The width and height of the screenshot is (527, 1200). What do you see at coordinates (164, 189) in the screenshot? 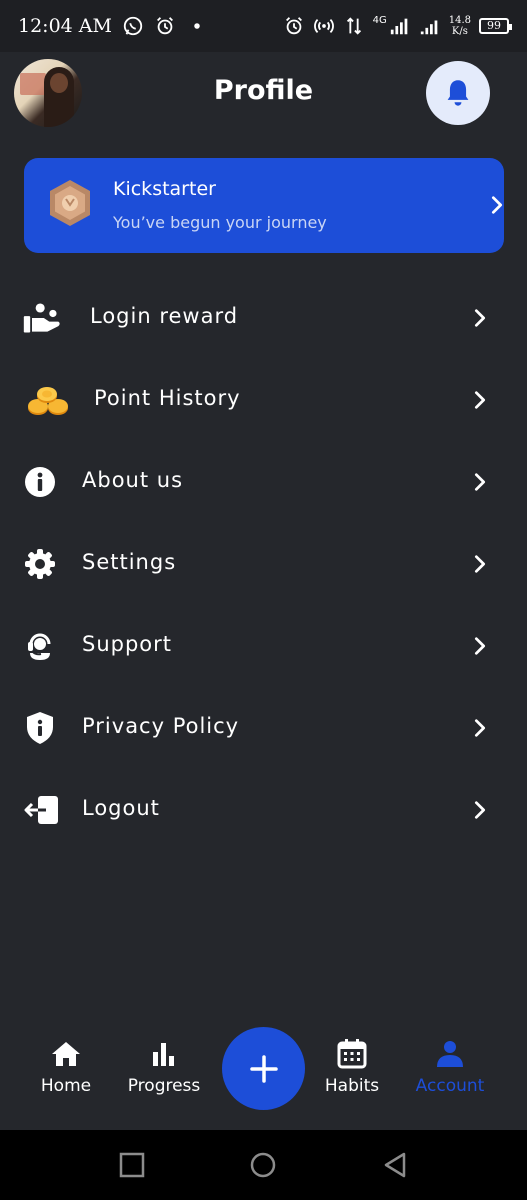
I see `banner-title: Kickstarter` at bounding box center [164, 189].